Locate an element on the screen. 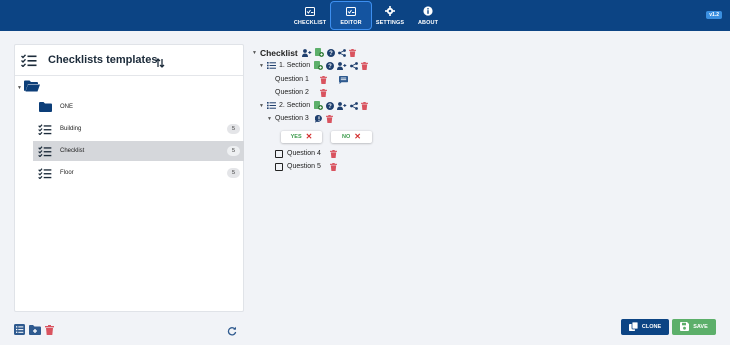 This screenshot has width=730, height=345. info-icon is located at coordinates (428, 11).